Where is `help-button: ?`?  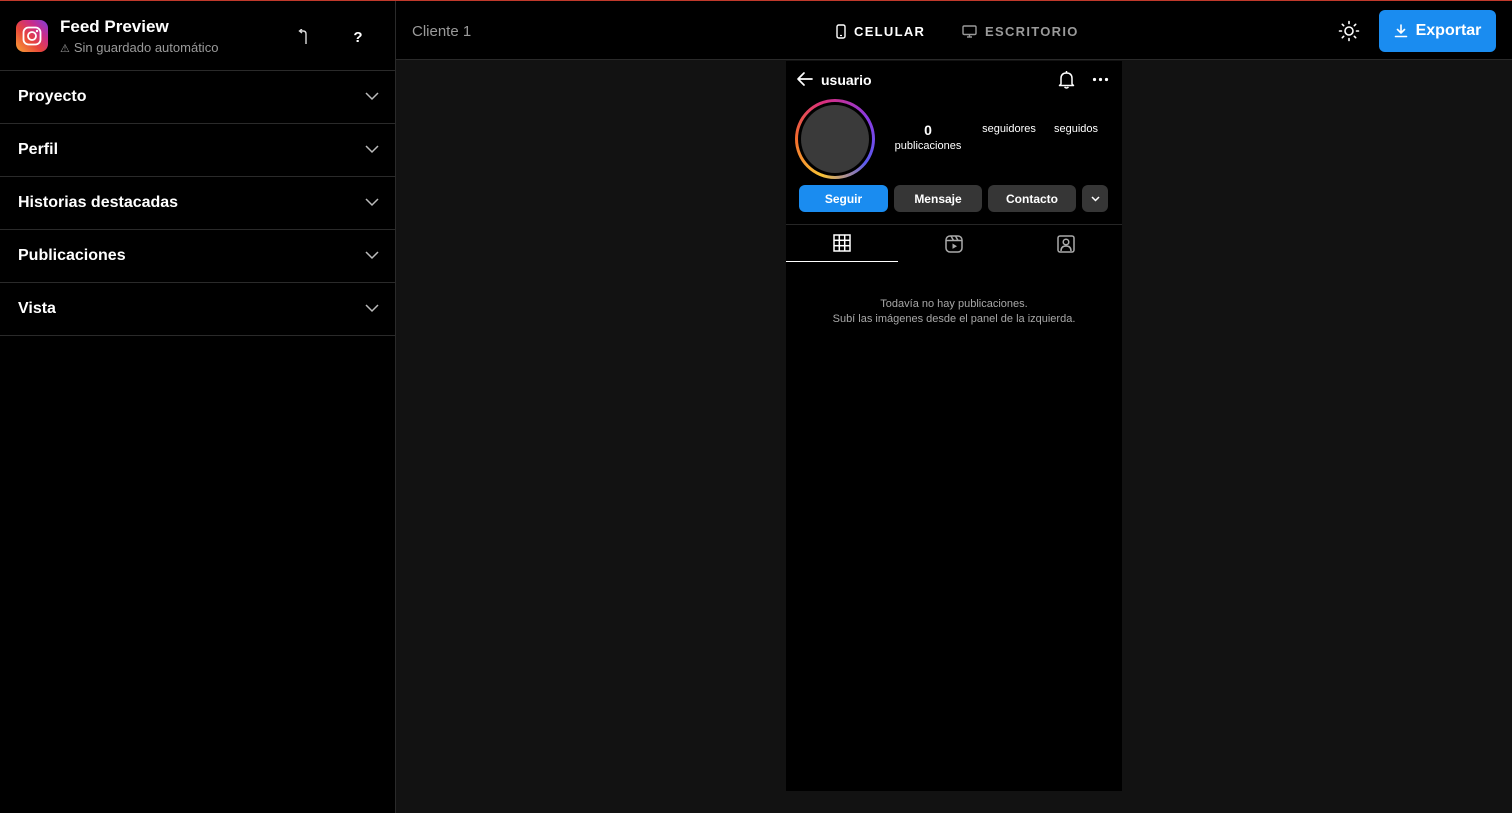
help-button: ? is located at coordinates (358, 37).